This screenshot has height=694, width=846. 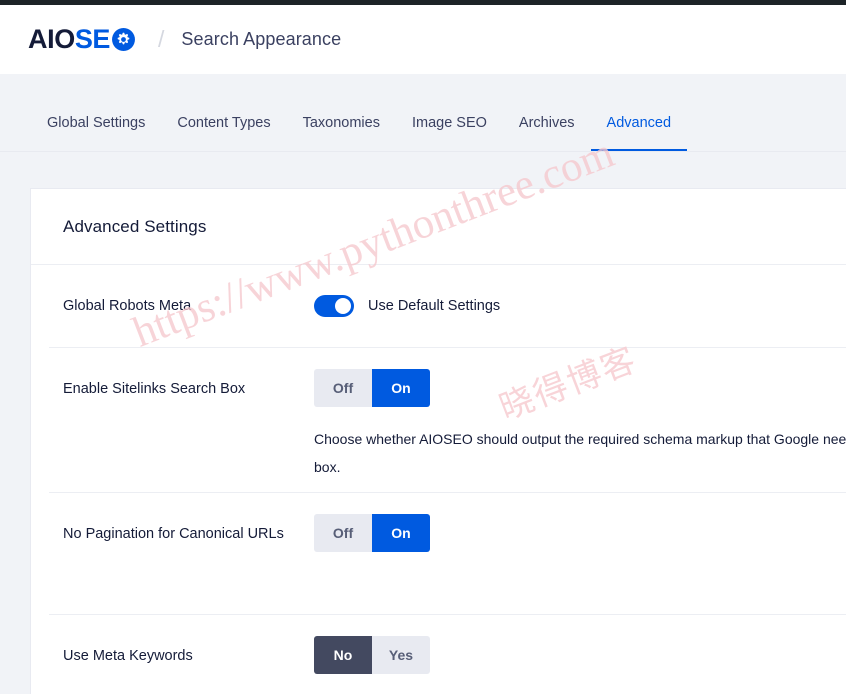 I want to click on page-header: AIO SE / Search Appearance, so click(x=423, y=39).